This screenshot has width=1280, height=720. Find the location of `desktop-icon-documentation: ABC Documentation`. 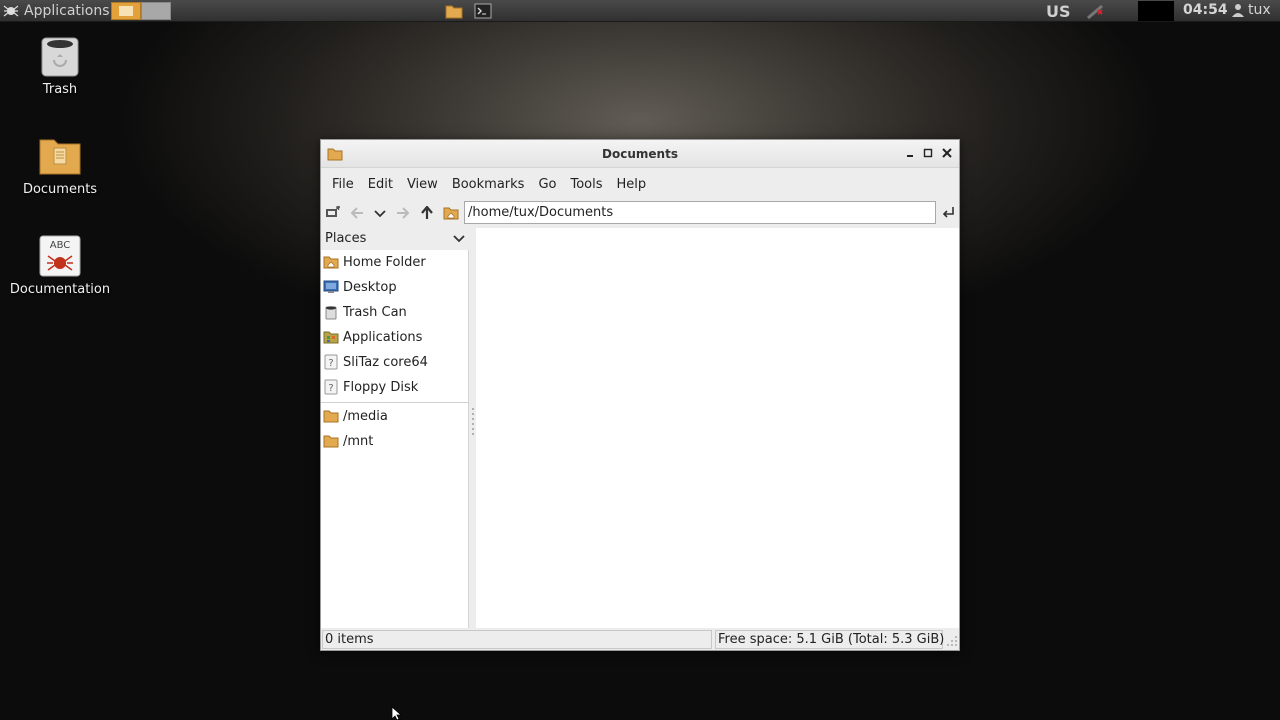

desktop-icon-documentation: ABC Documentation is located at coordinates (60, 265).